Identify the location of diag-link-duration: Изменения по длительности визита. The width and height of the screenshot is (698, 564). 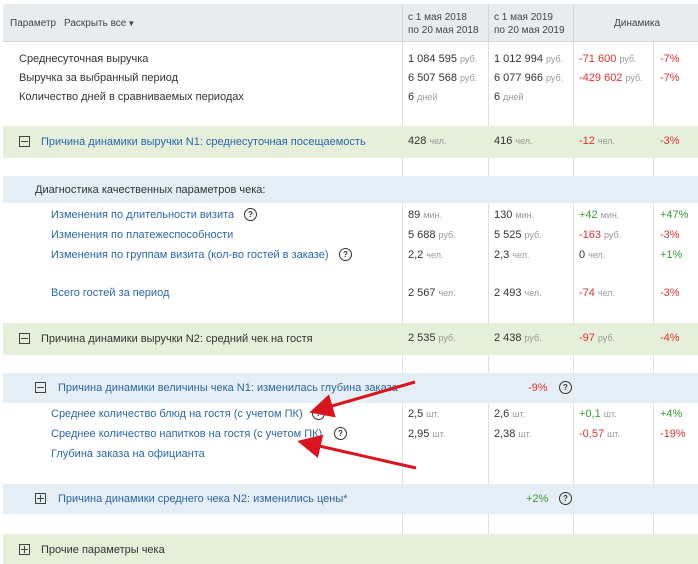
(142, 215).